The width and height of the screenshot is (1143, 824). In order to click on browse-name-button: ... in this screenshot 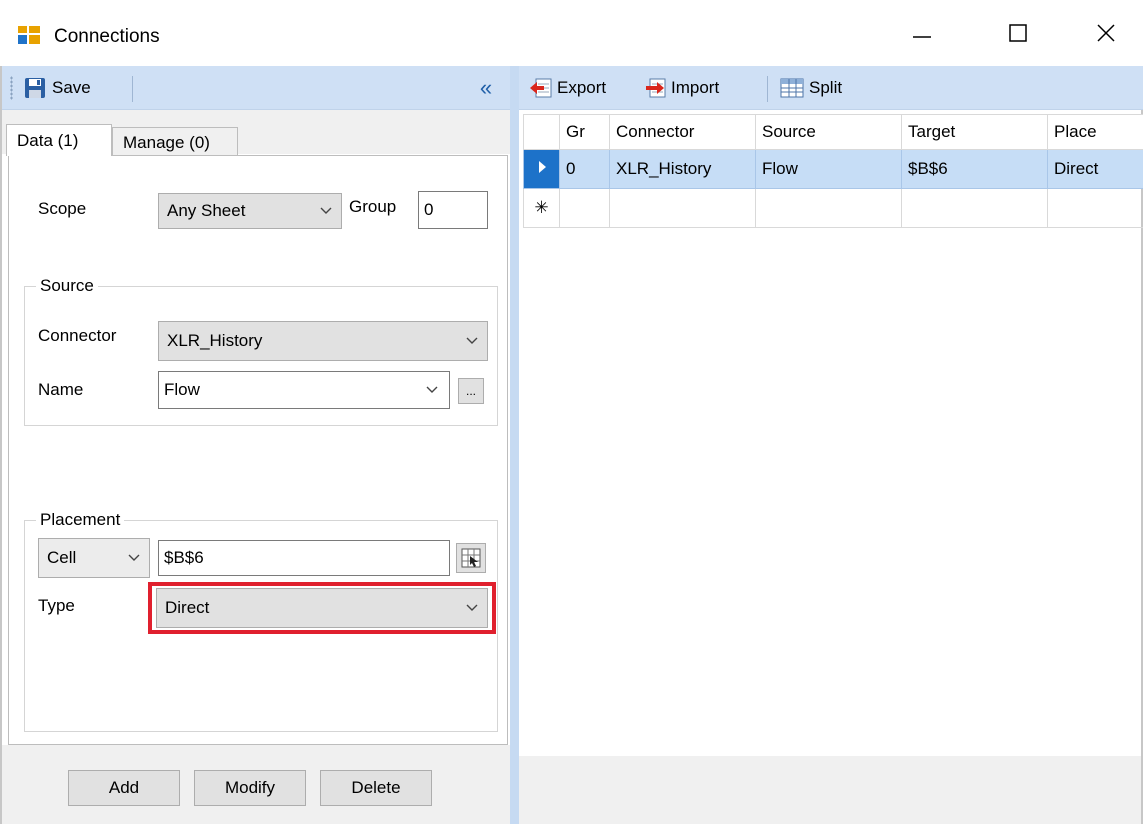, I will do `click(471, 391)`.